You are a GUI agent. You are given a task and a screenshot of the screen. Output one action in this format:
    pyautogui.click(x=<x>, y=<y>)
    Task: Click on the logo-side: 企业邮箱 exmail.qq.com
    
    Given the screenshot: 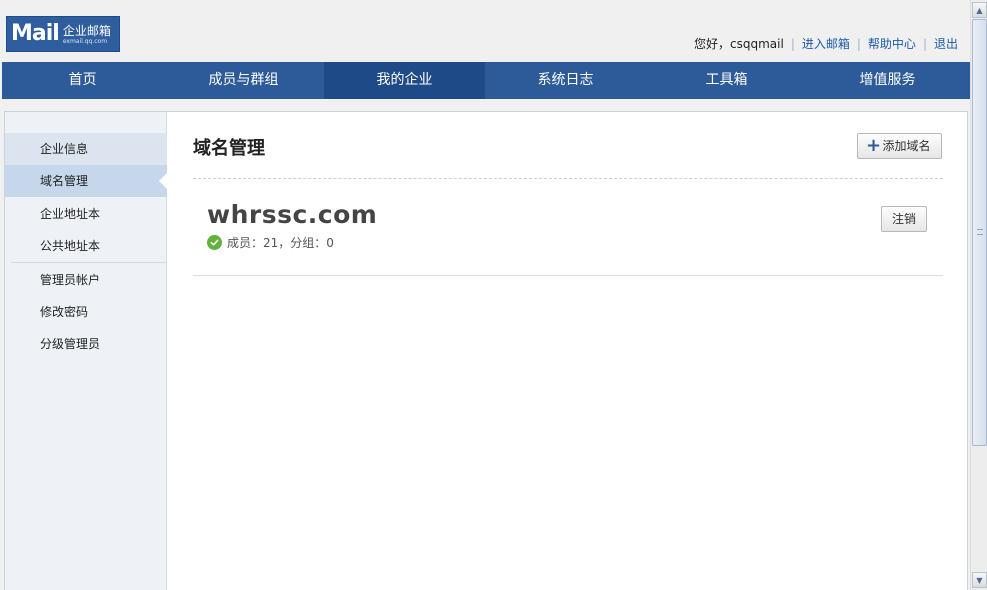 What is the action you would take?
    pyautogui.click(x=87, y=34)
    